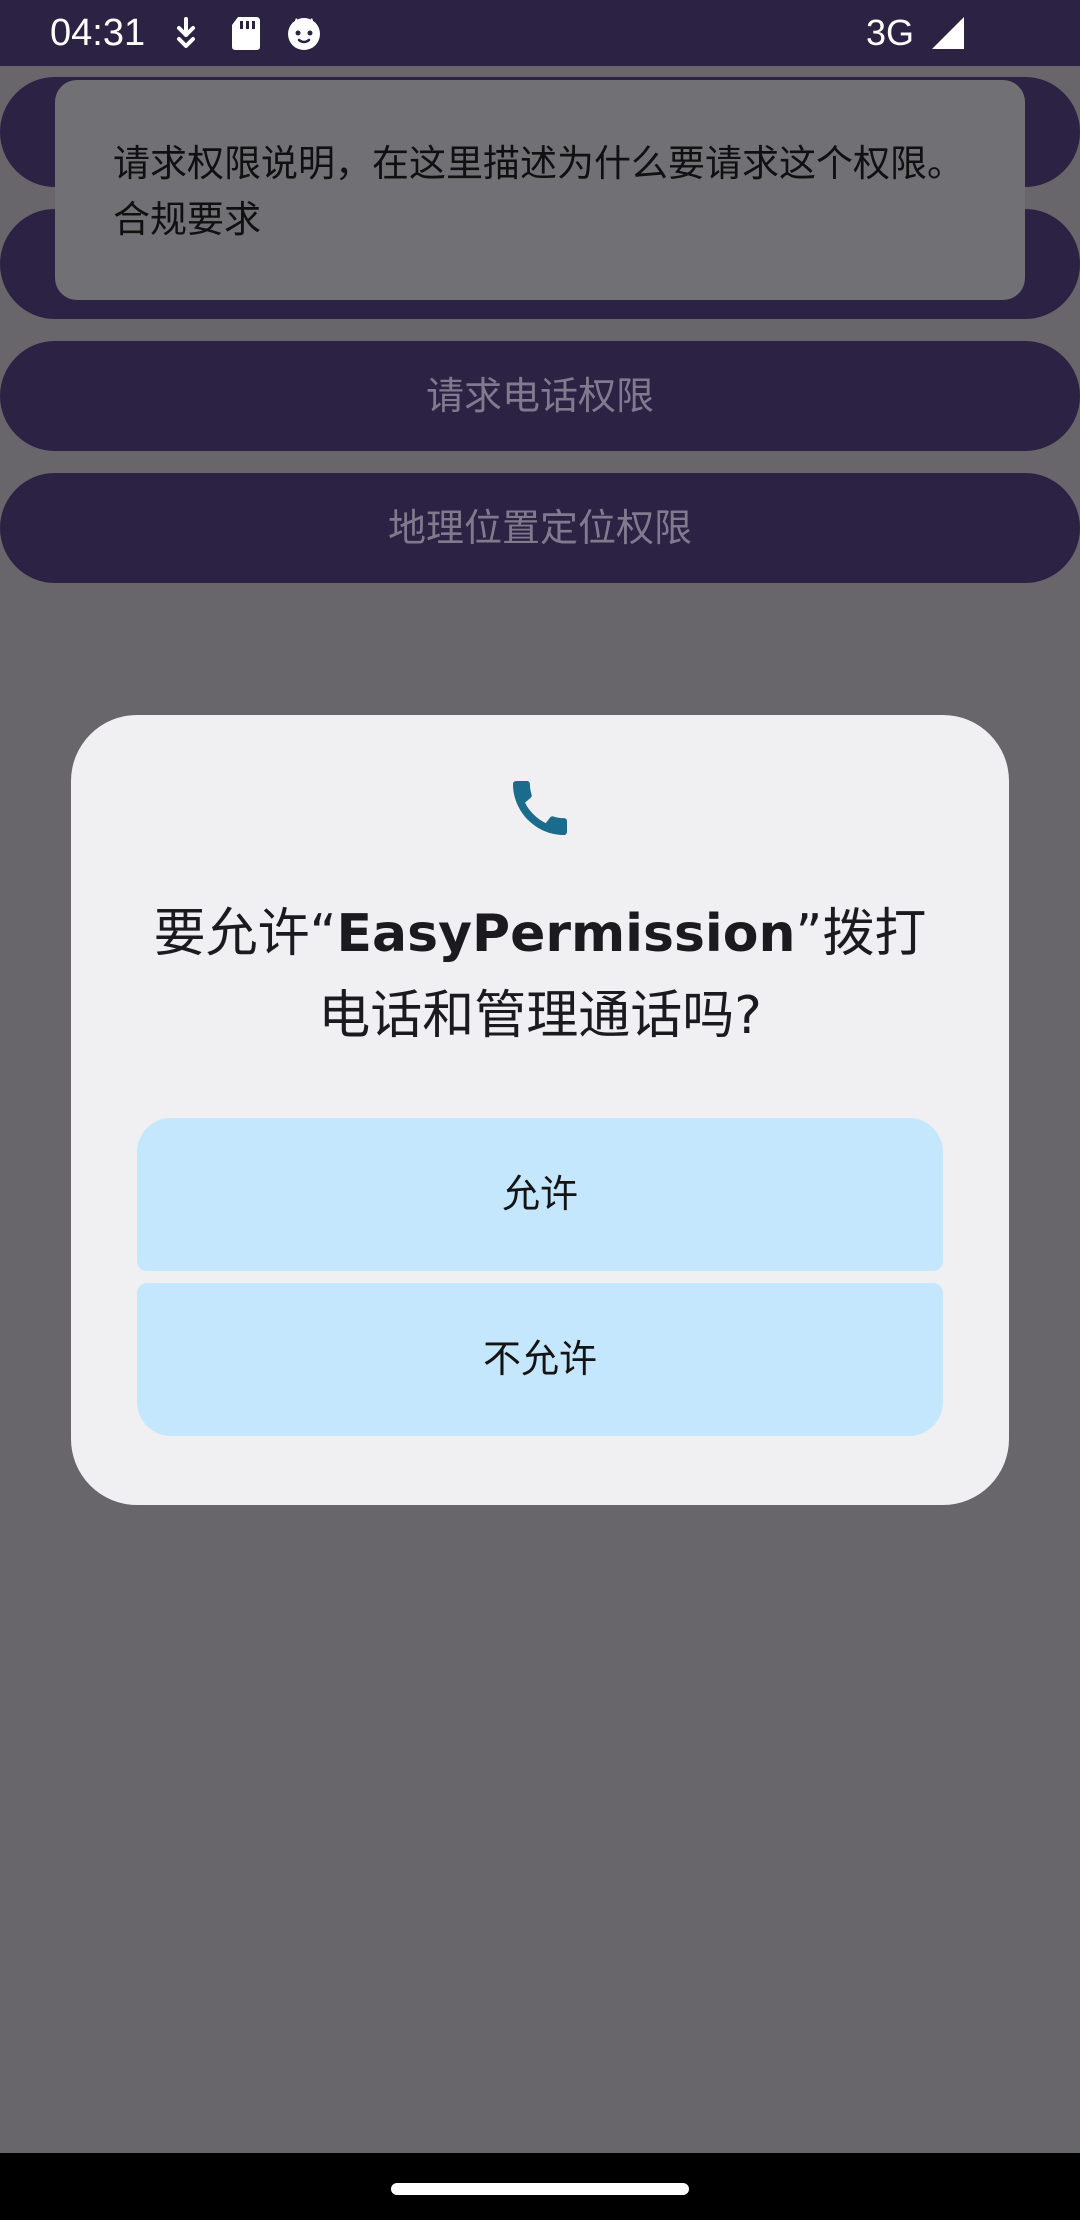 This screenshot has width=1080, height=2220. I want to click on allow-button: 允许, so click(540, 1194).